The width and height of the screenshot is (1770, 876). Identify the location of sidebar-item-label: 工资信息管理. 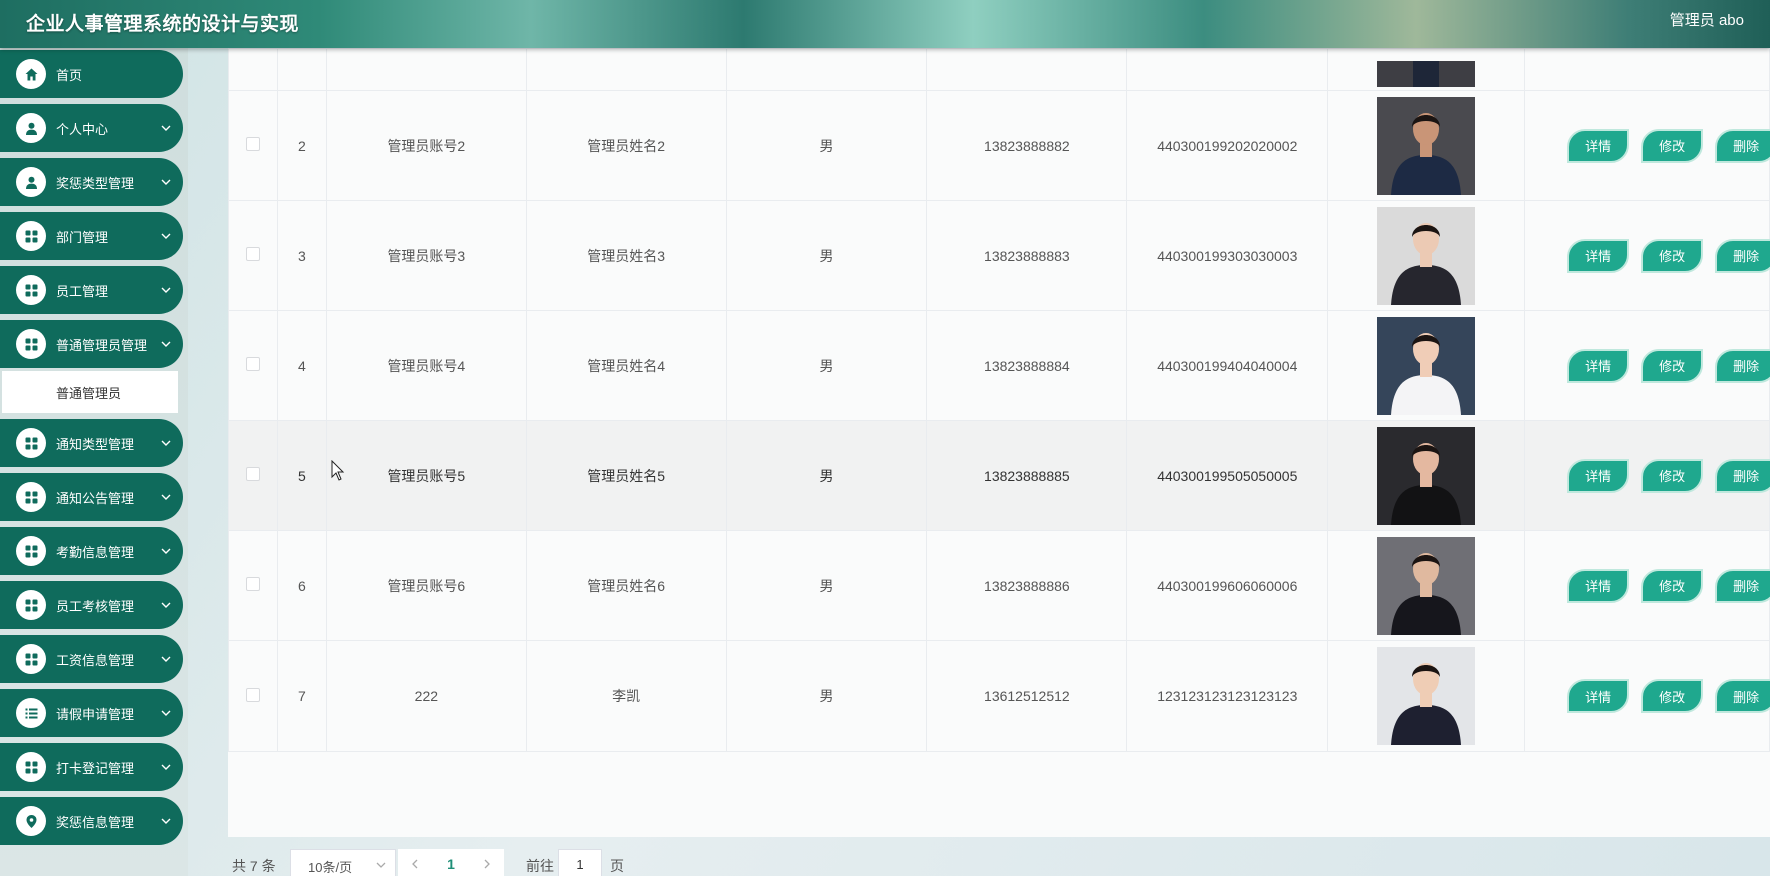
(95, 660).